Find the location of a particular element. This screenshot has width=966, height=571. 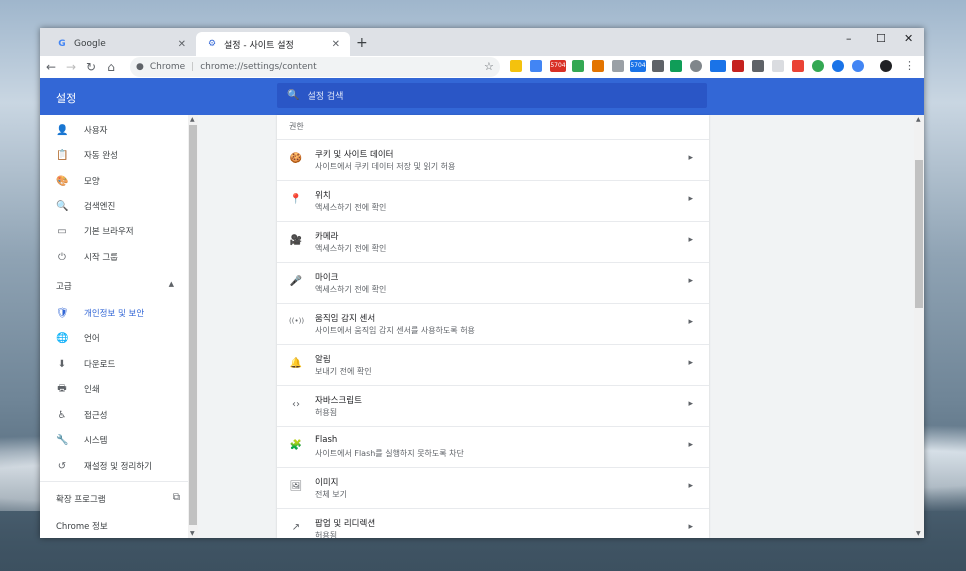

sidebar-item-label: 접근성 is located at coordinates (96, 416).